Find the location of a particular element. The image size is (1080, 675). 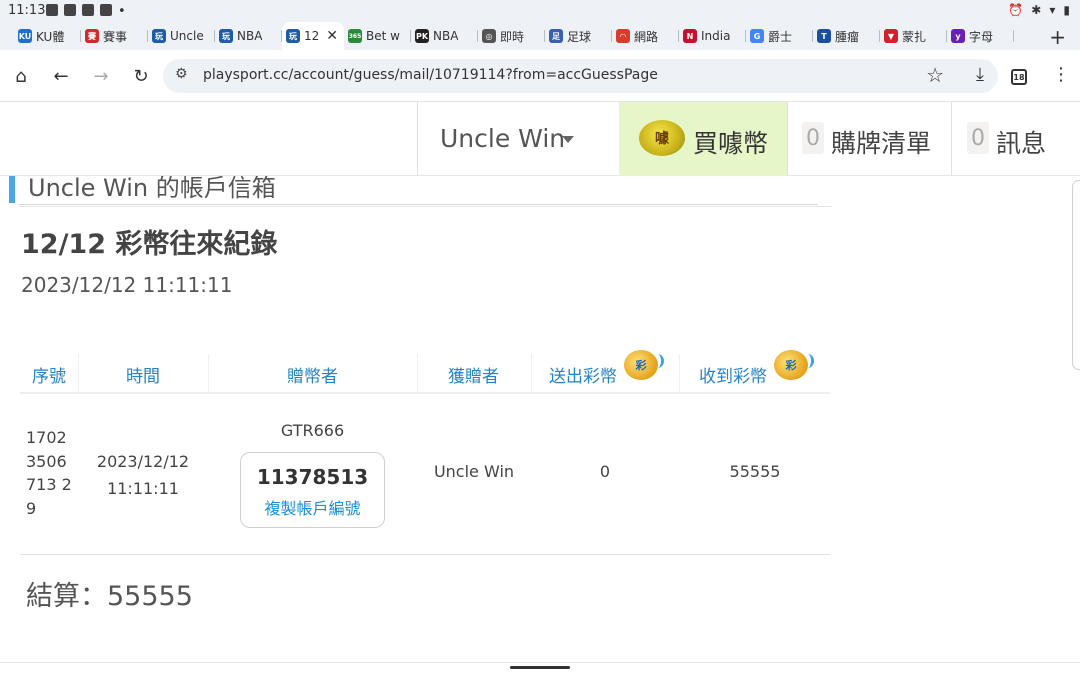

lottery-coin-icon: 彩 is located at coordinates (794, 365).